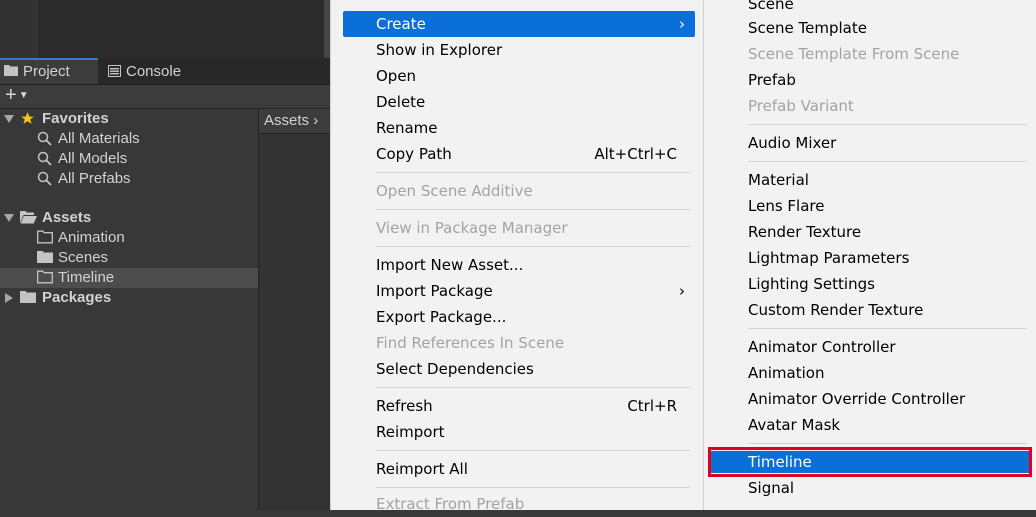 This screenshot has height=517, width=1036. I want to click on menu-label: Scene, so click(771, 6).